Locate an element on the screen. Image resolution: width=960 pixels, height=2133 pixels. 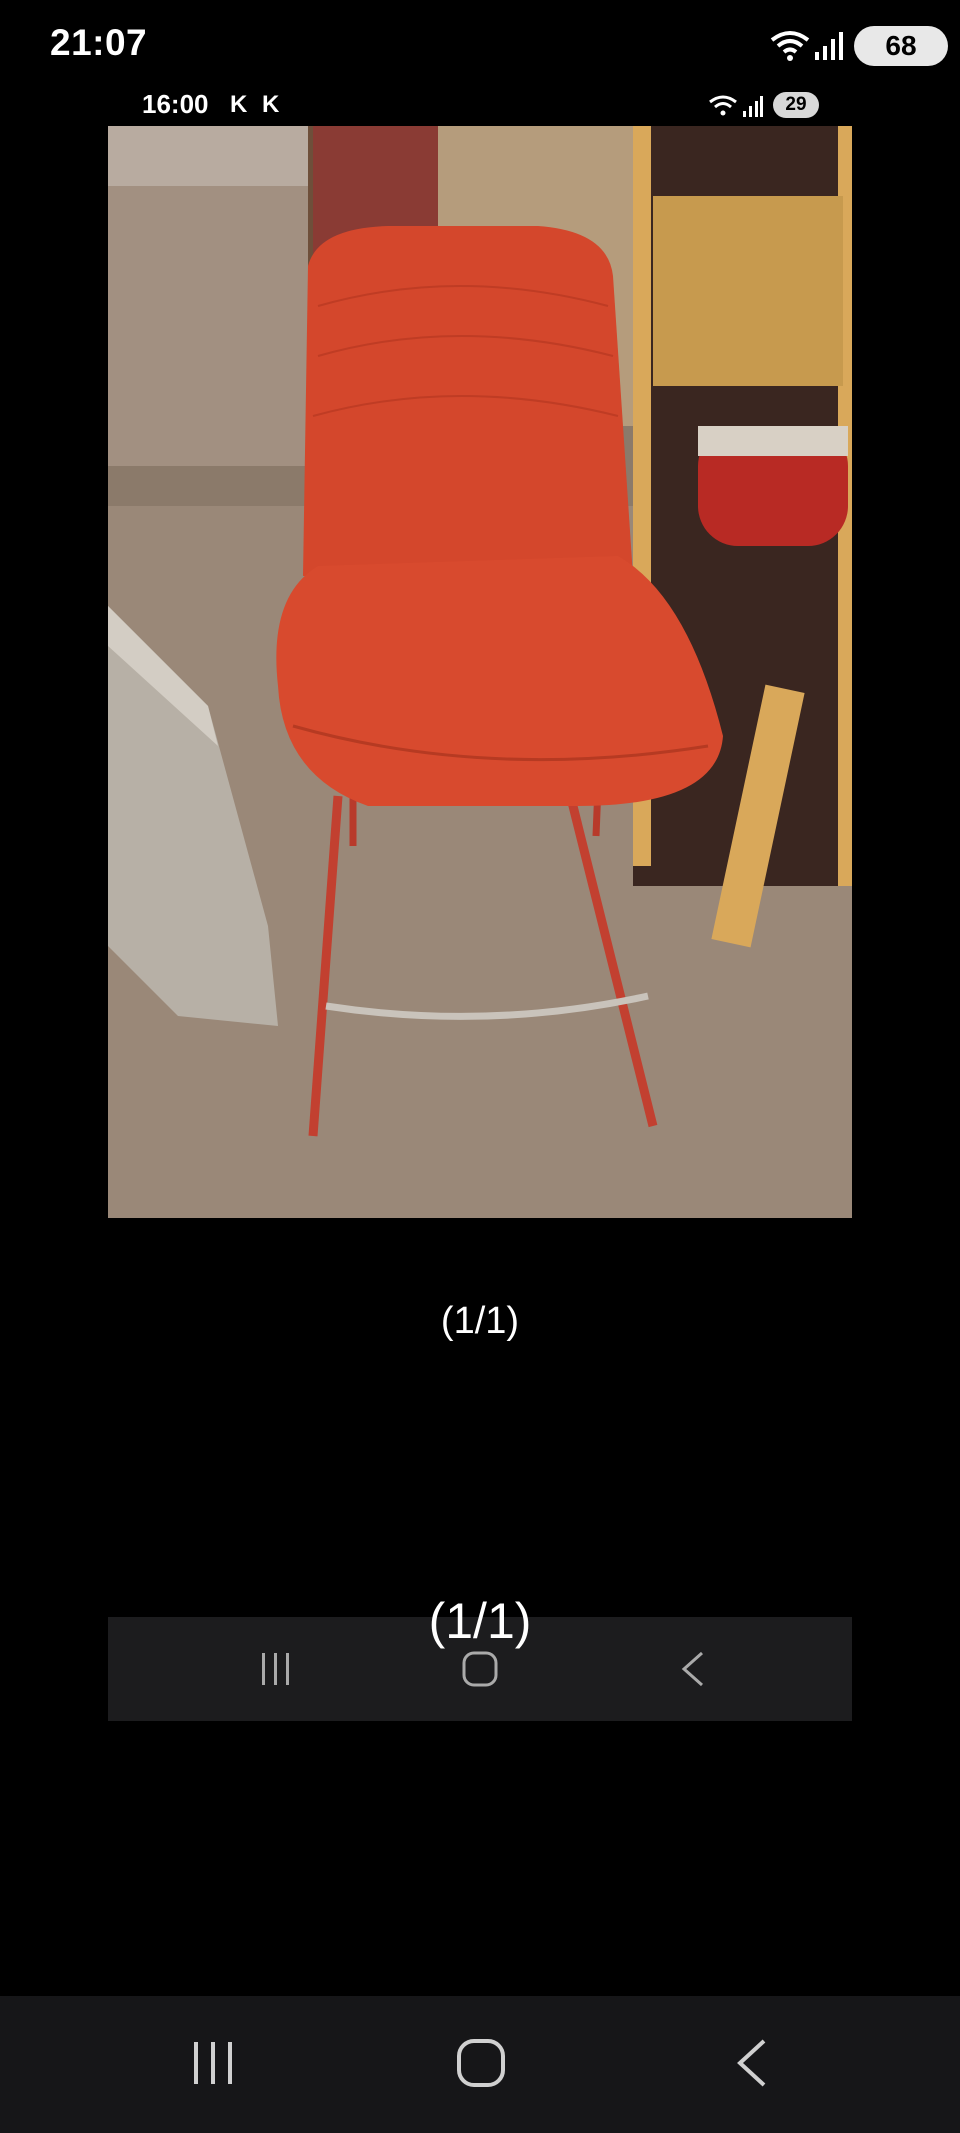
status-bar: 21:07 68 is located at coordinates (480, 46).